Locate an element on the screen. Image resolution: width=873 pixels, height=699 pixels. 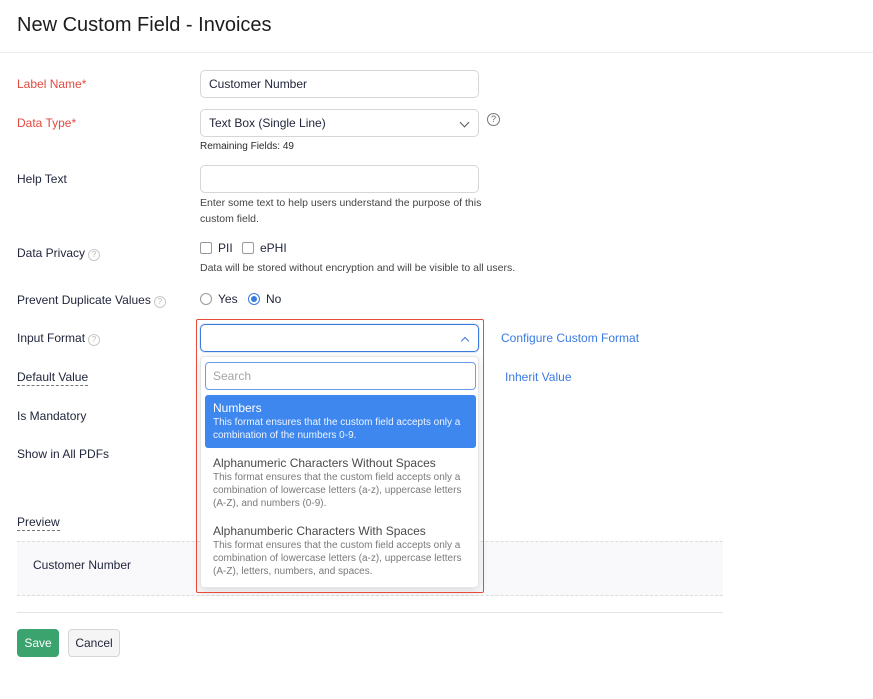
data-type-label: Data Type* is located at coordinates (47, 123).